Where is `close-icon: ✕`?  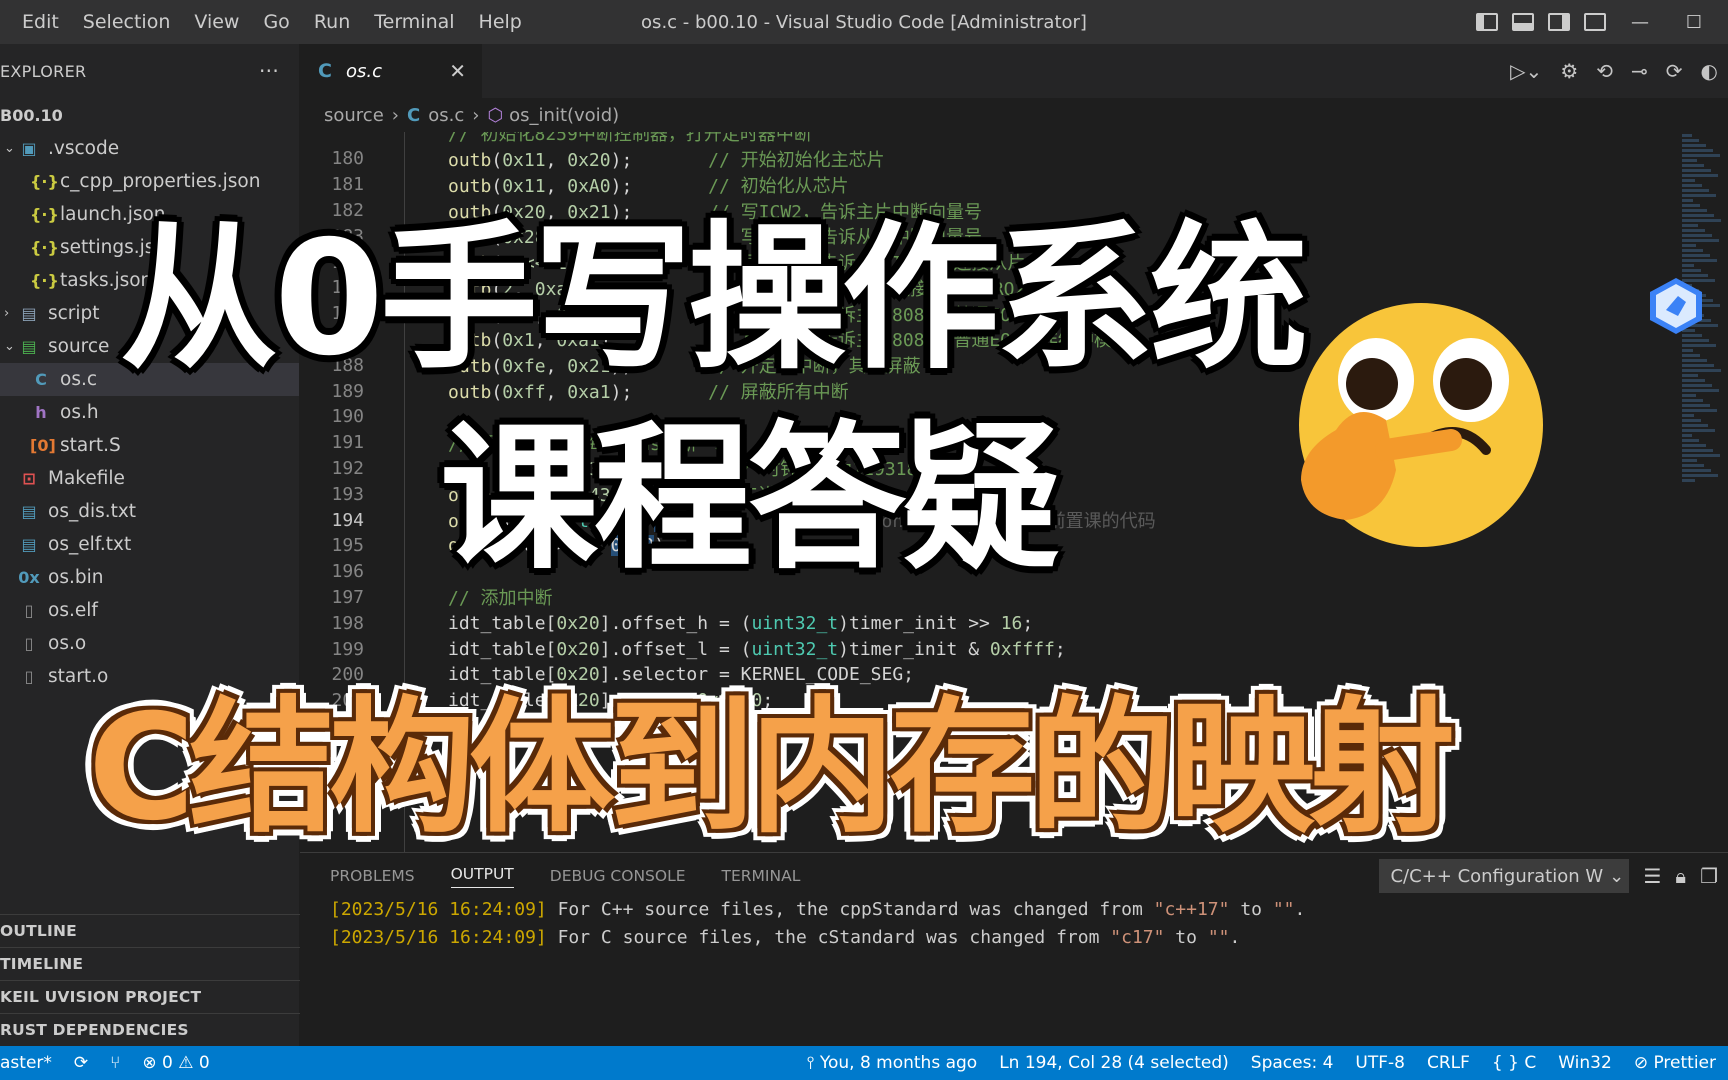 close-icon: ✕ is located at coordinates (457, 71).